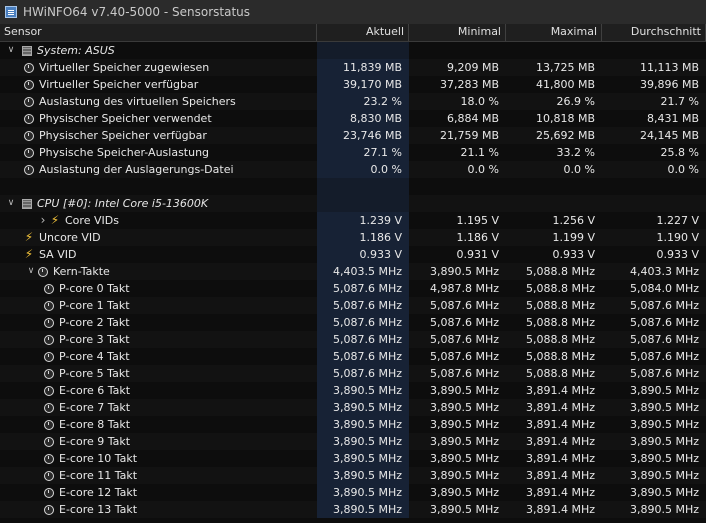 This screenshot has height=523, width=706. Describe the element at coordinates (363, 50) in the screenshot. I see `current-value` at that location.